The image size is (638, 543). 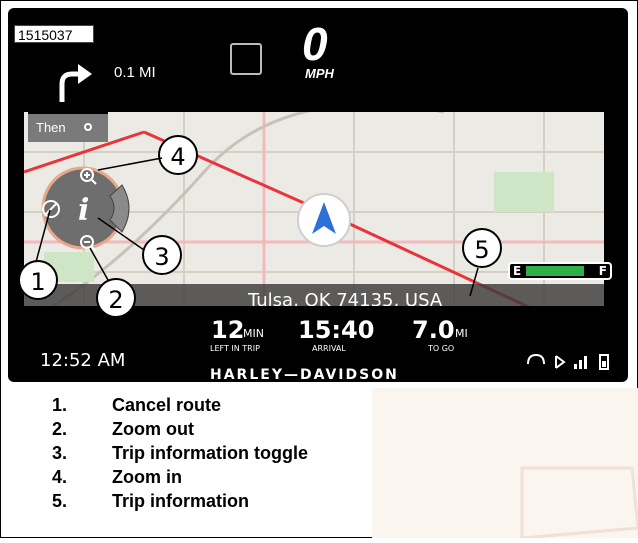 What do you see at coordinates (60, 501) in the screenshot?
I see `legend-number: 5.` at bounding box center [60, 501].